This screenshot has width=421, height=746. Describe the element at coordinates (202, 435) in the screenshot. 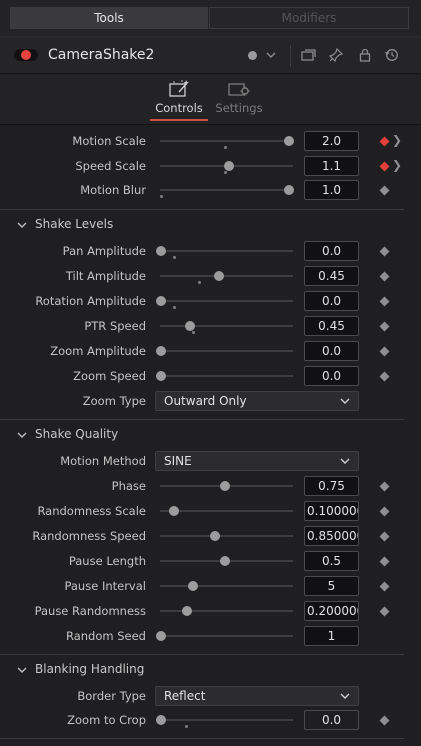

I see `section-shake-quality: Shake Quality` at that location.